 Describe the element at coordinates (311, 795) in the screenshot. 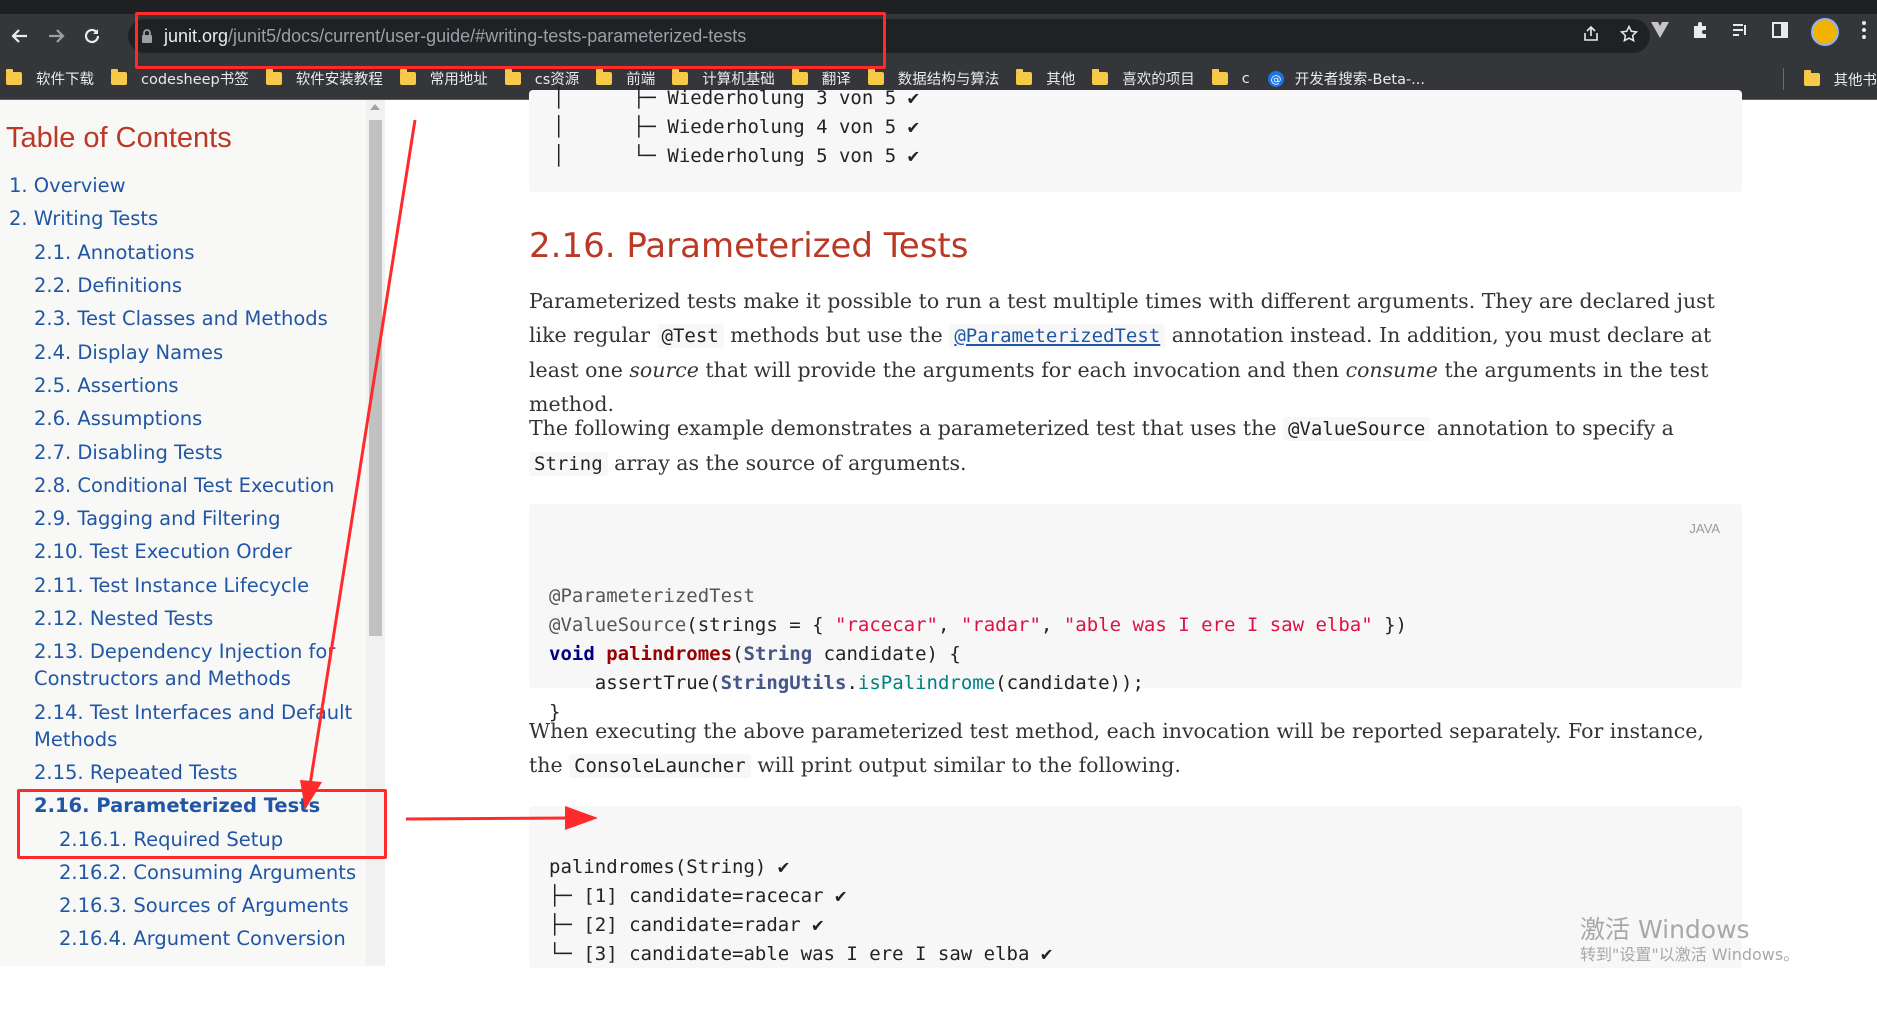

I see `arrow-head-down` at that location.